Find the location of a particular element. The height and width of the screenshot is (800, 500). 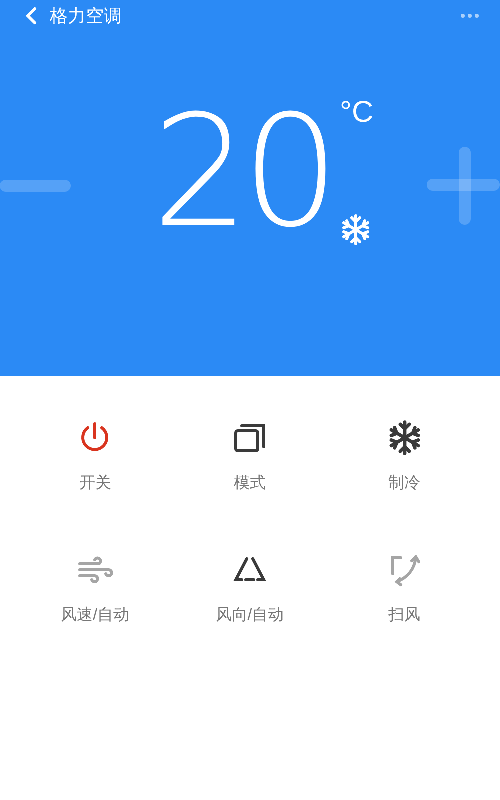

temperature-value: 20 is located at coordinates (242, 173).